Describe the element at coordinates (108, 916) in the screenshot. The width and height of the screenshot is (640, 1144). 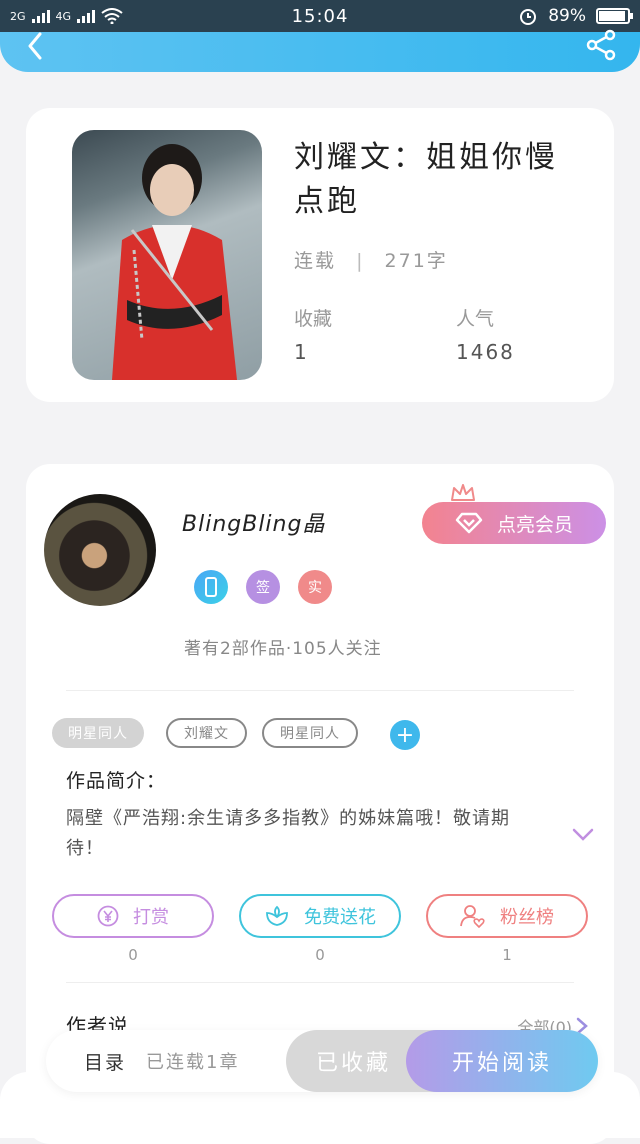
I see `yen-icon` at that location.